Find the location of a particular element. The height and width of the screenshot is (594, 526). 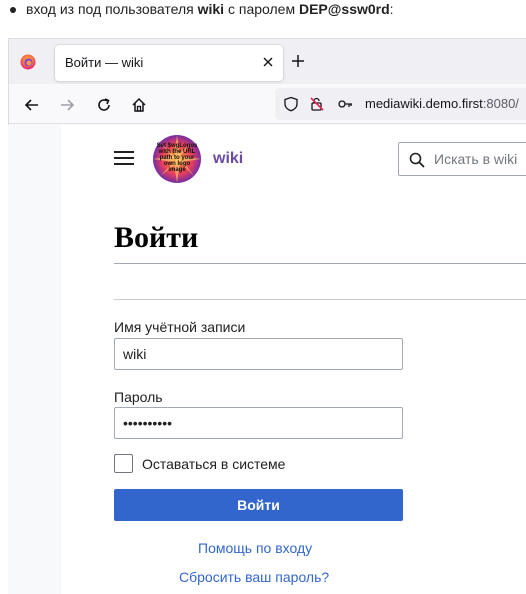

remember-label: Оставаться в системе is located at coordinates (213, 464).